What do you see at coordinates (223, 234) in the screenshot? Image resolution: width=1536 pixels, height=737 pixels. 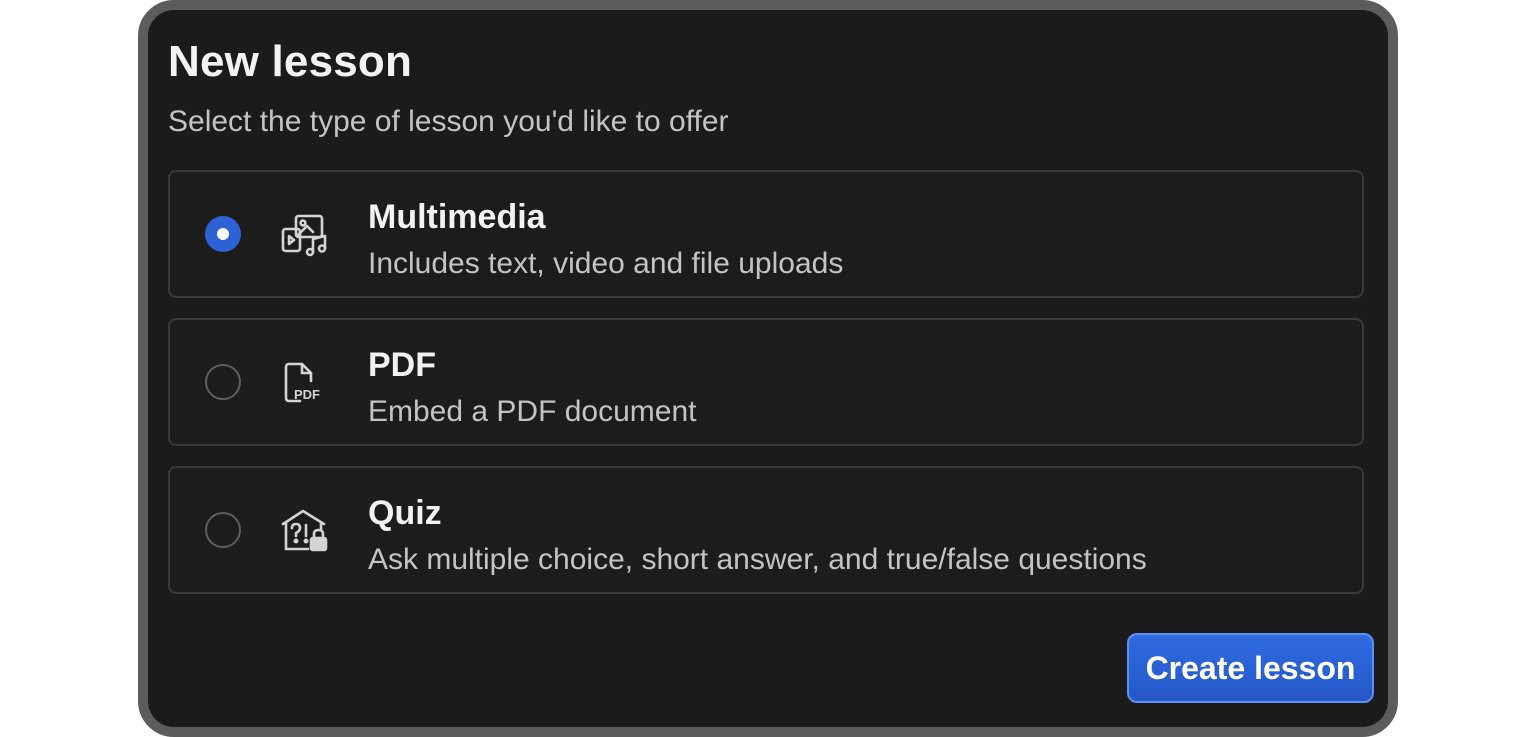 I see `multimedia-radio` at bounding box center [223, 234].